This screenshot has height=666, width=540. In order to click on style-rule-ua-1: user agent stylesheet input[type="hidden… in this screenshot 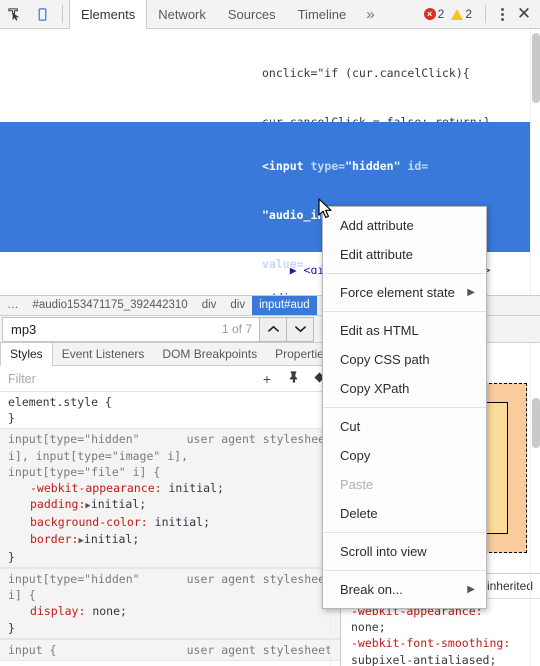, I will do `click(170, 498)`.